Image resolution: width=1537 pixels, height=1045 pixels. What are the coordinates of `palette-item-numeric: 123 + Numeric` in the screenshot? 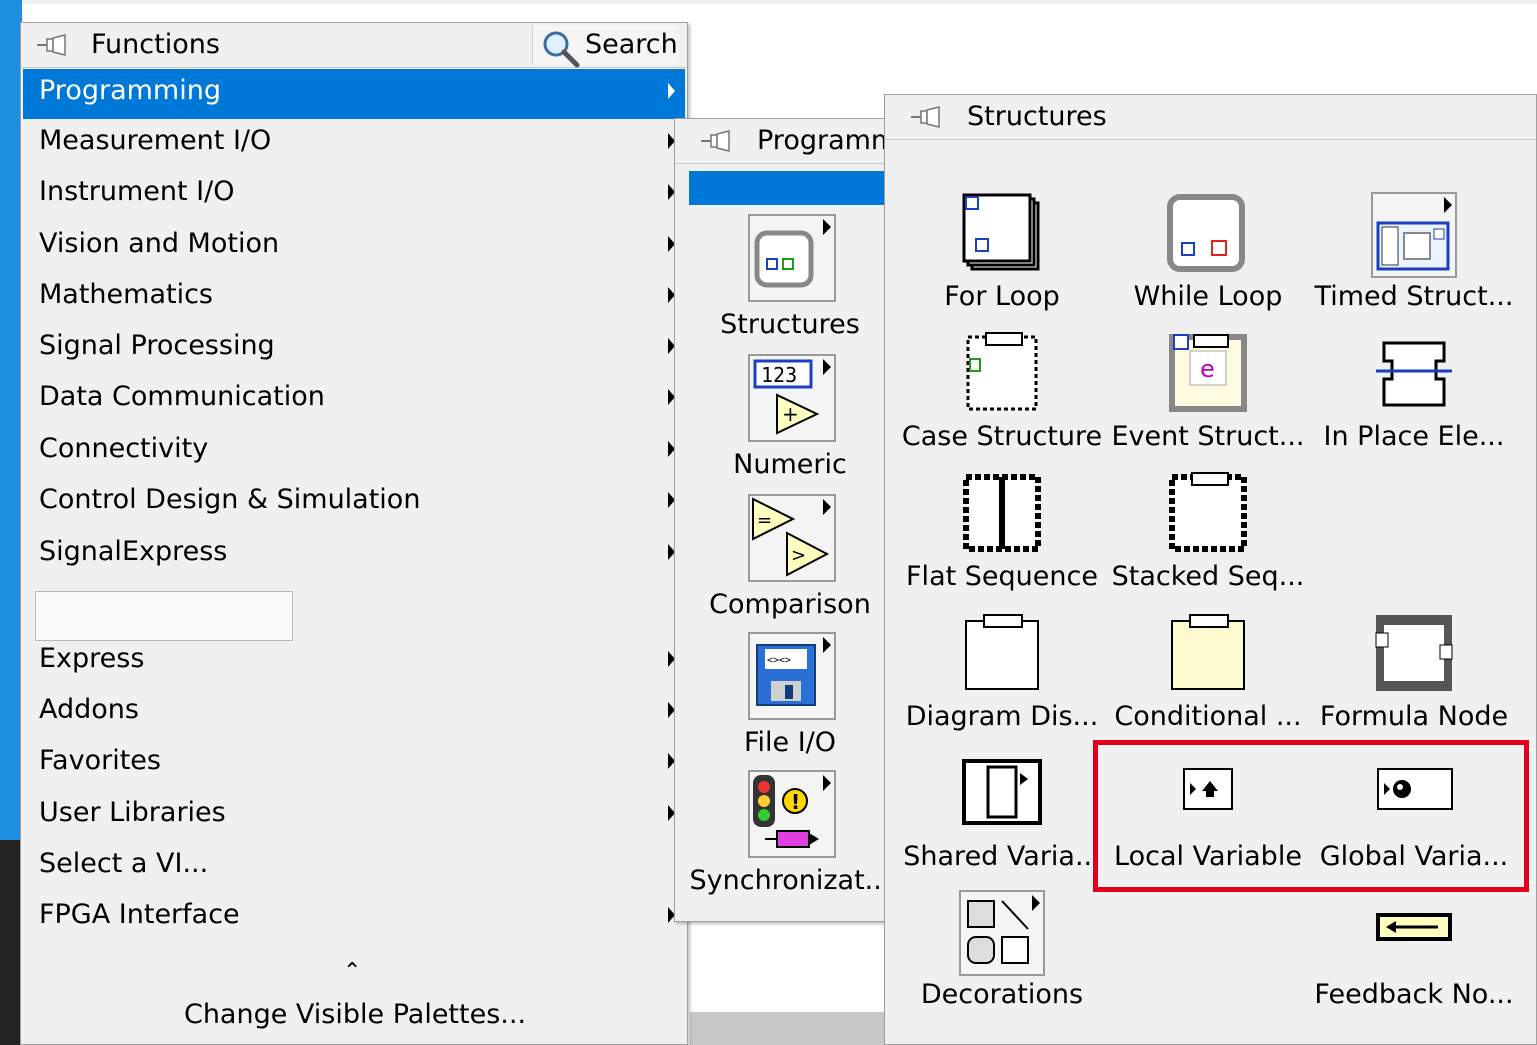 It's located at (782, 422).